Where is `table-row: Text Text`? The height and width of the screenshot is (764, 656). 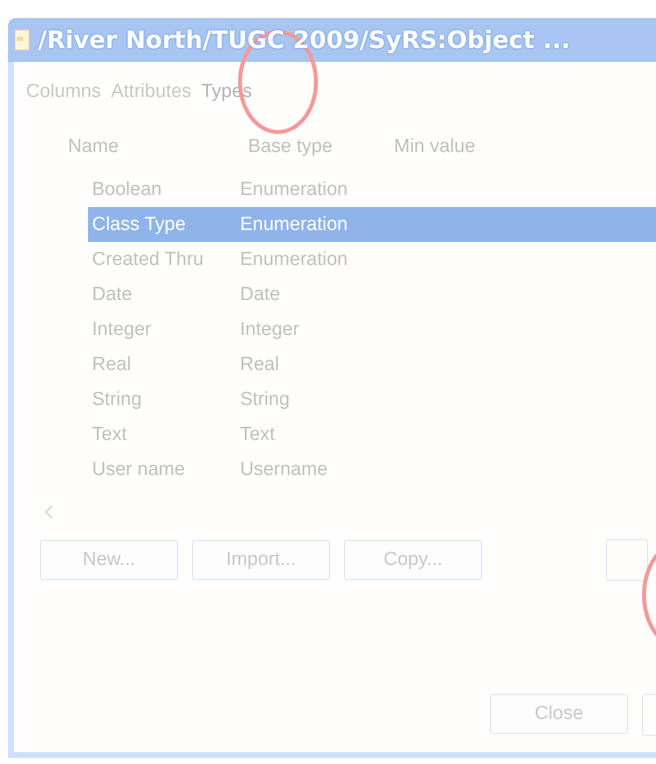
table-row: Text Text is located at coordinates (372, 434).